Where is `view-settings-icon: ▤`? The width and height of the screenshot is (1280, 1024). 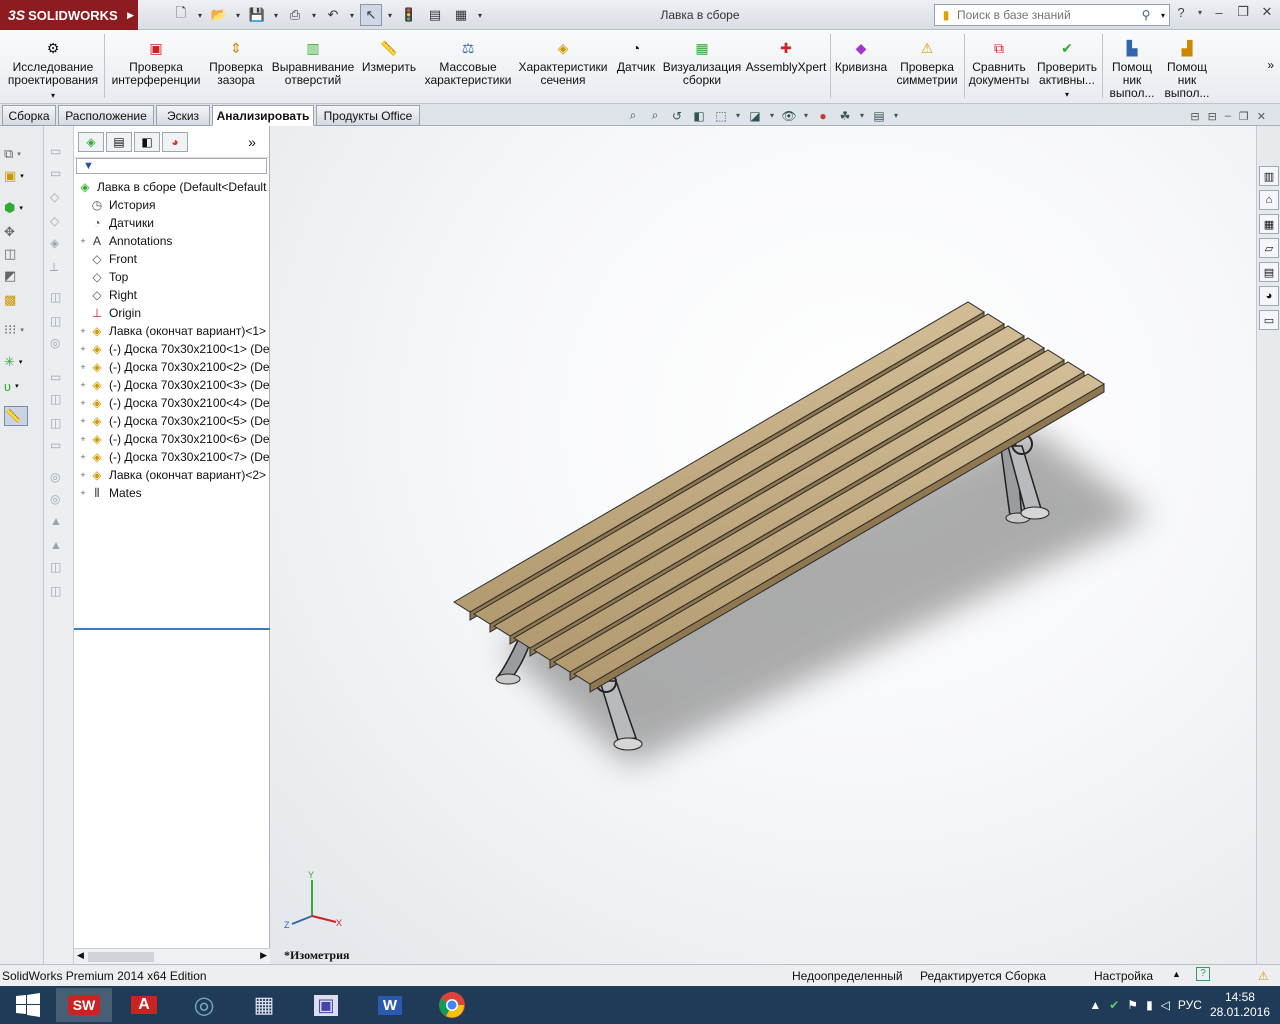 view-settings-icon: ▤ is located at coordinates (879, 116).